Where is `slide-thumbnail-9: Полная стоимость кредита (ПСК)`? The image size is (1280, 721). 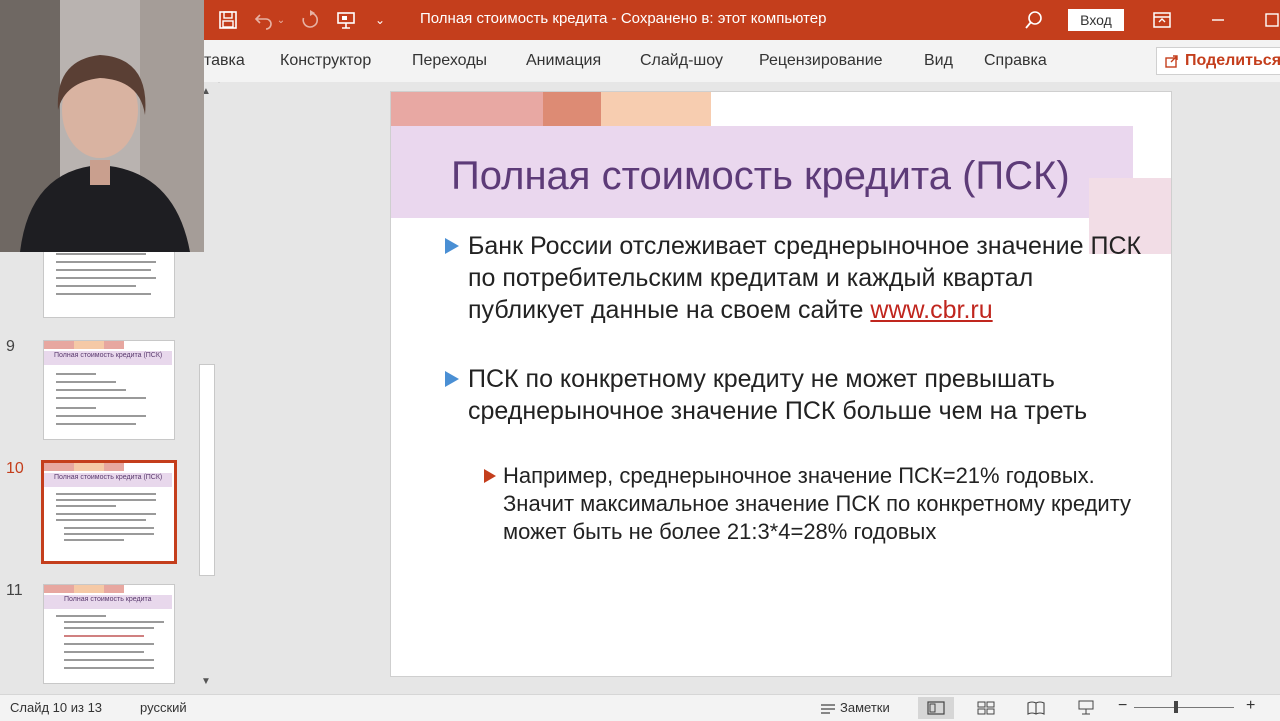 slide-thumbnail-9: Полная стоимость кредита (ПСК) is located at coordinates (109, 390).